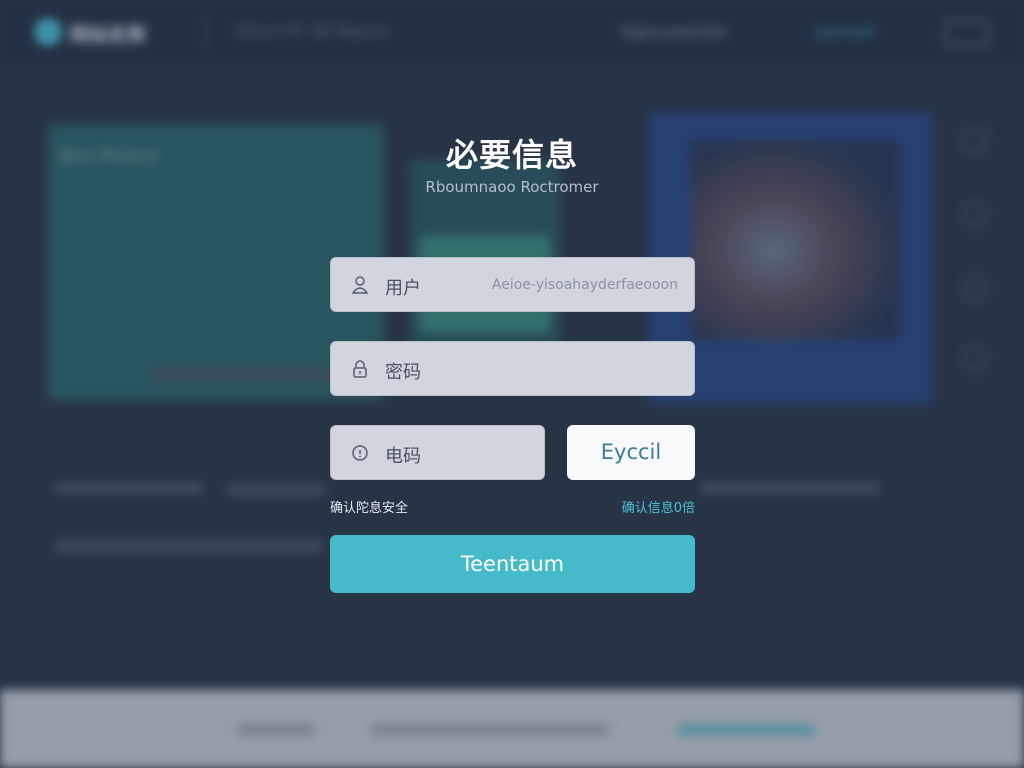 This screenshot has width=1024, height=768. Describe the element at coordinates (403, 372) in the screenshot. I see `password-label: 密码` at that location.